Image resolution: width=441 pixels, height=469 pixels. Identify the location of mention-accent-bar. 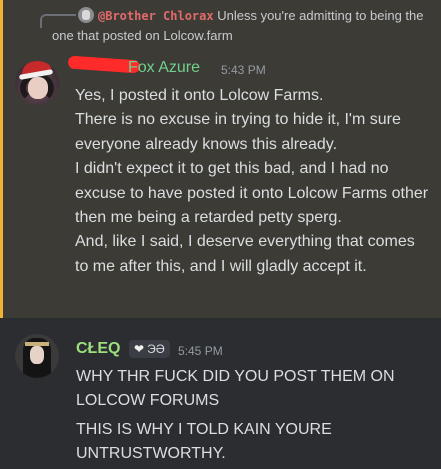
(1, 159).